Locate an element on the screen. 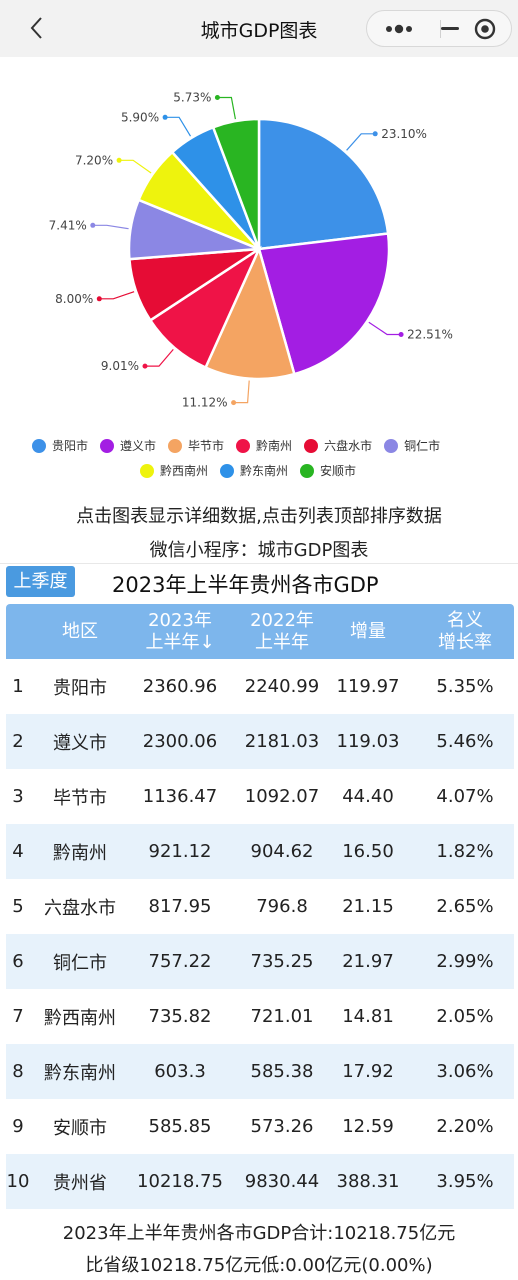 The image size is (518, 1280). sort-down-icon: ↓ is located at coordinates (207, 642).